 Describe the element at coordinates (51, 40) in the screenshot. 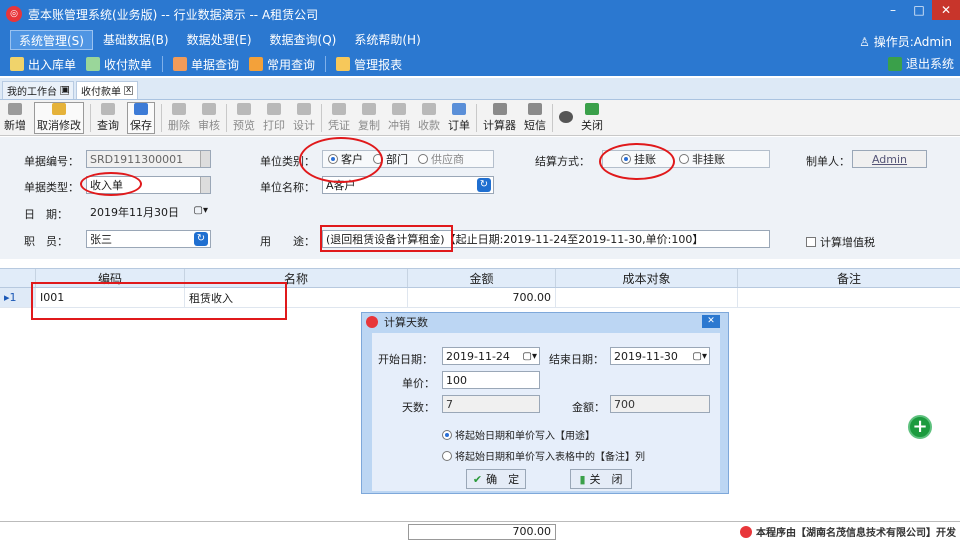

I see `menu-system: 系统管理(S)` at that location.